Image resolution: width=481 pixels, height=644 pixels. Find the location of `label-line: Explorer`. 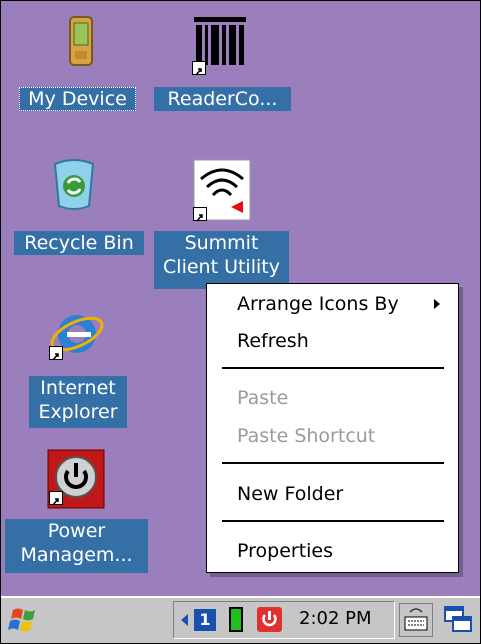

label-line: Explorer is located at coordinates (78, 412).